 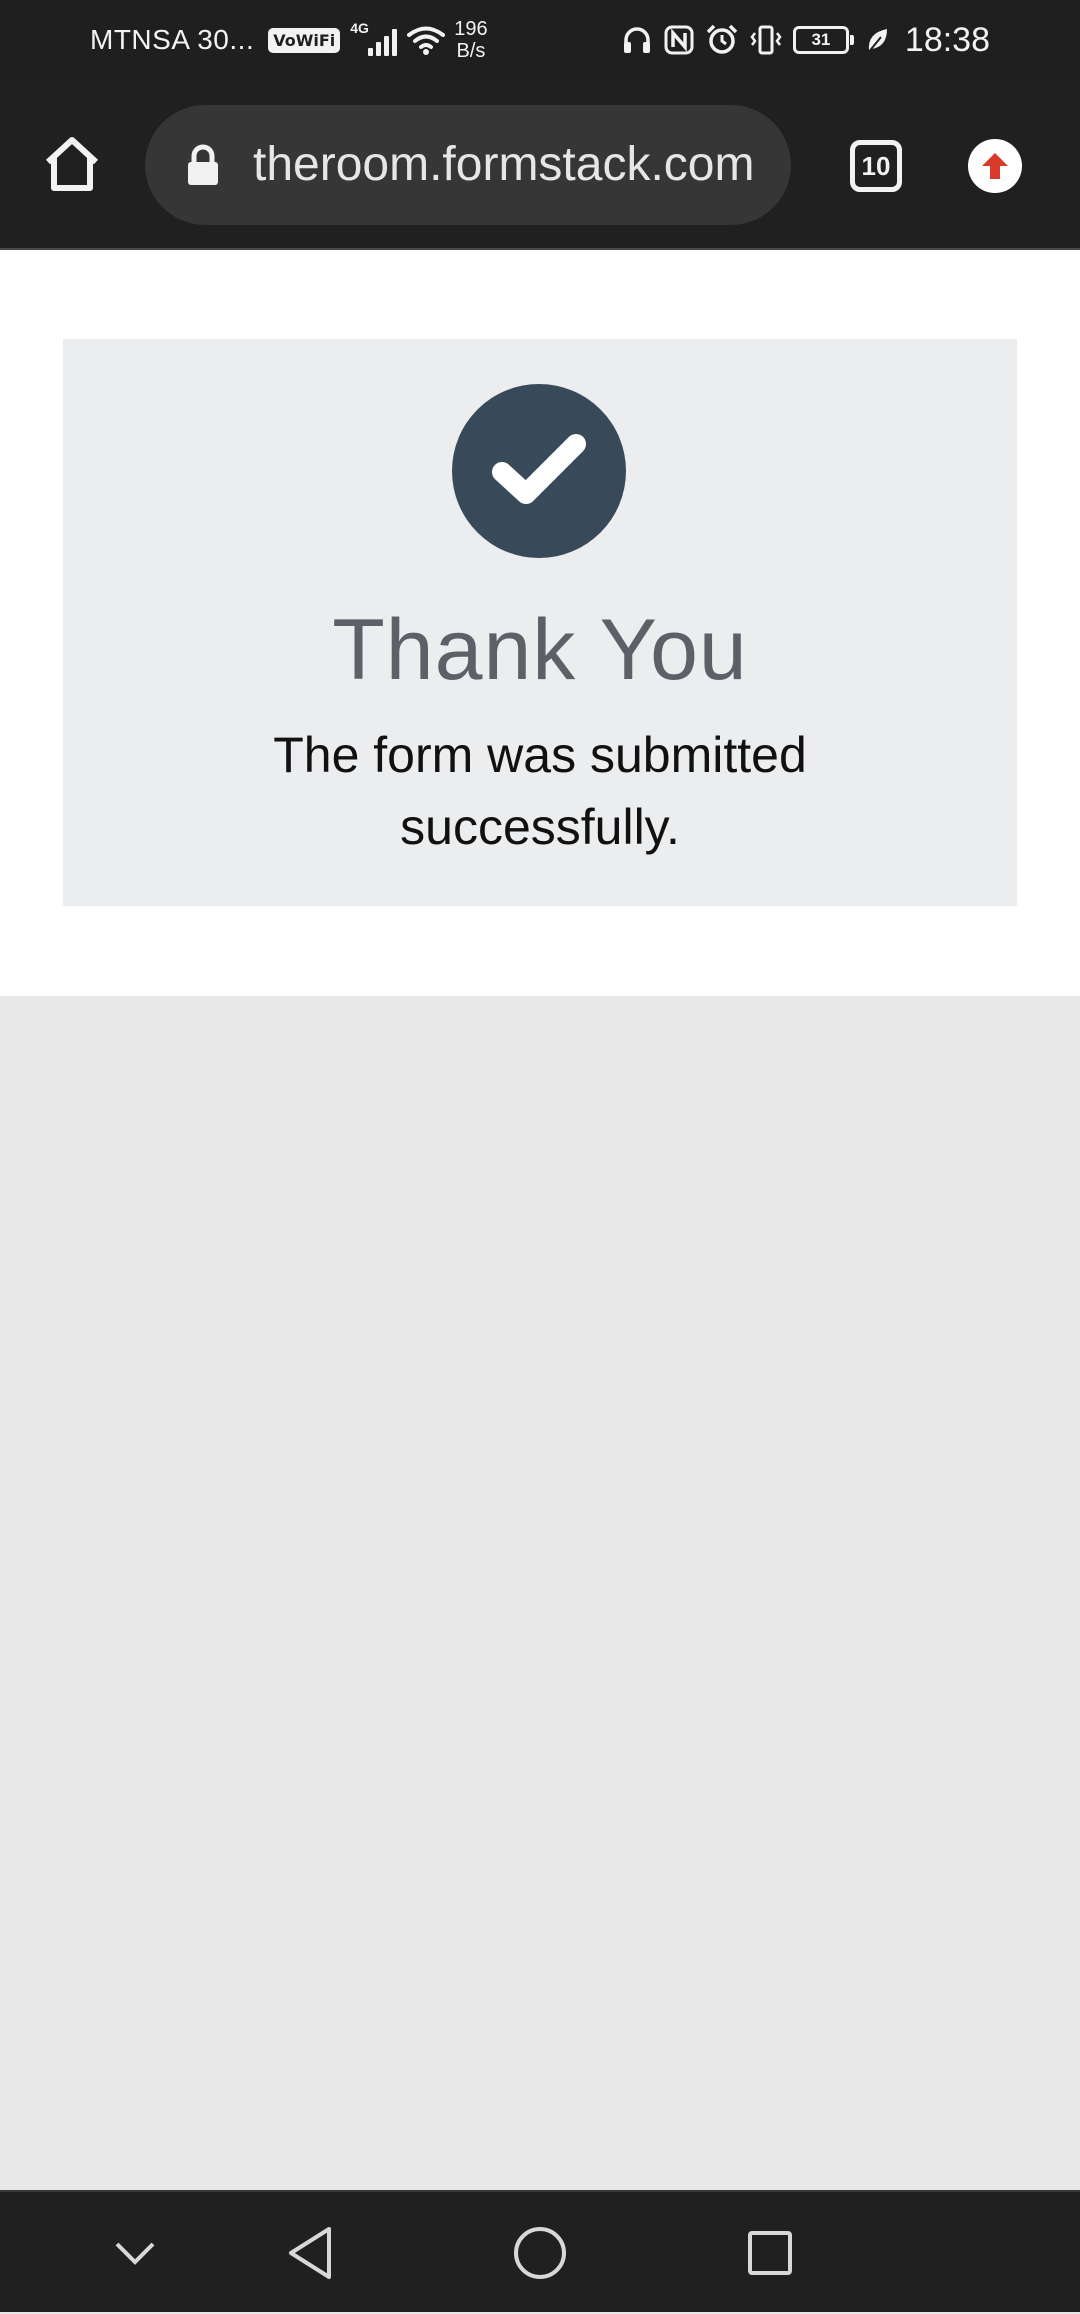 I want to click on lock-icon, so click(x=203, y=164).